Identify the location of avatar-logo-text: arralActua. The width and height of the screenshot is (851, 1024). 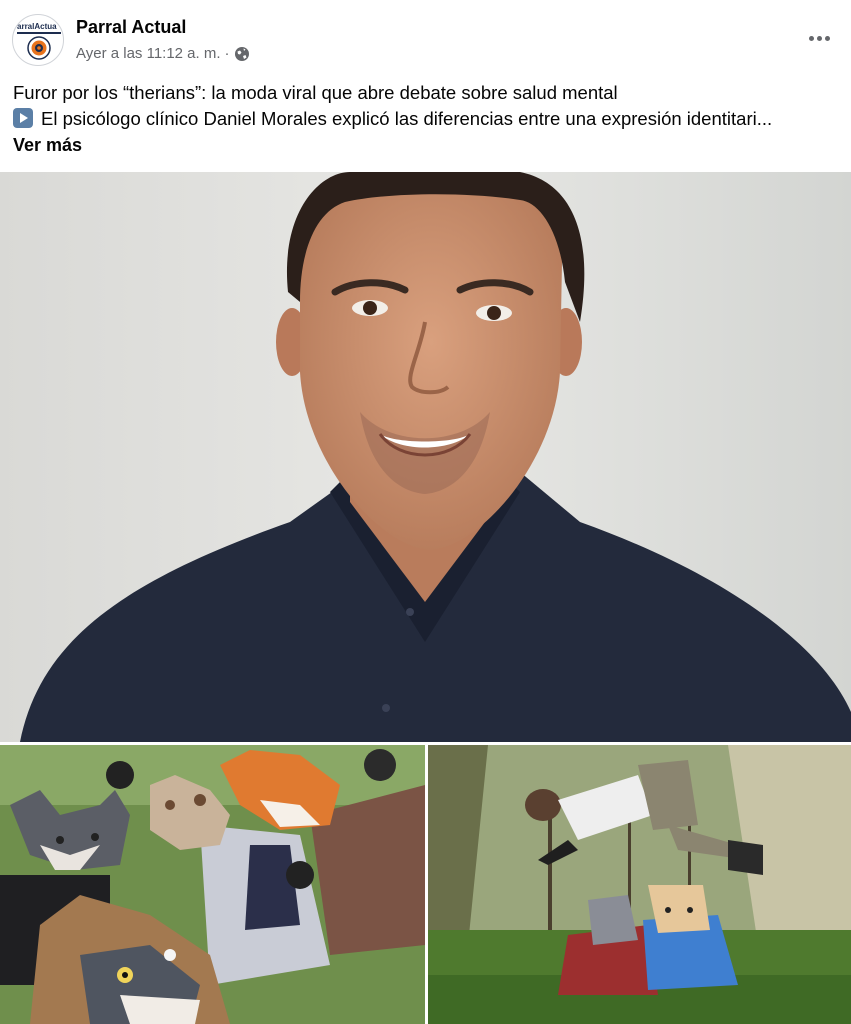
(37, 26).